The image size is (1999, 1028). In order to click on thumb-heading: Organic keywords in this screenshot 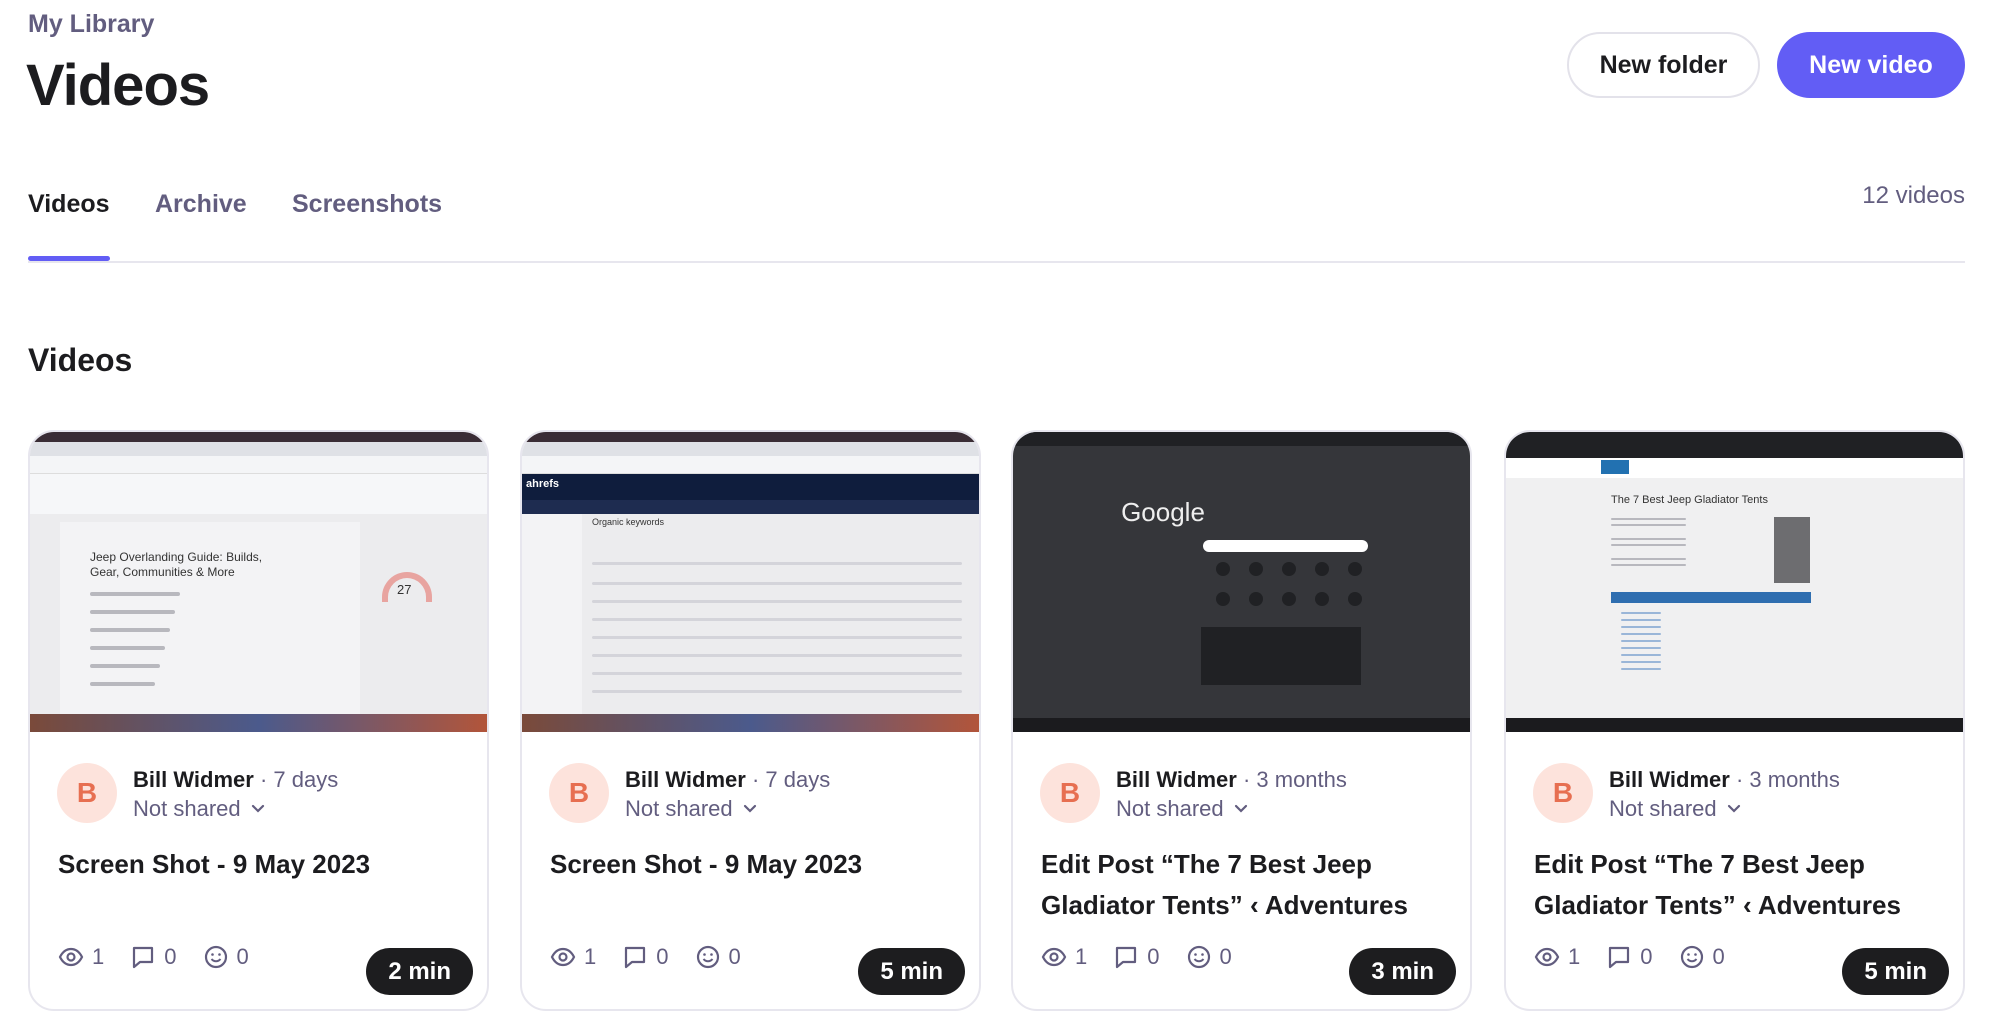, I will do `click(628, 522)`.